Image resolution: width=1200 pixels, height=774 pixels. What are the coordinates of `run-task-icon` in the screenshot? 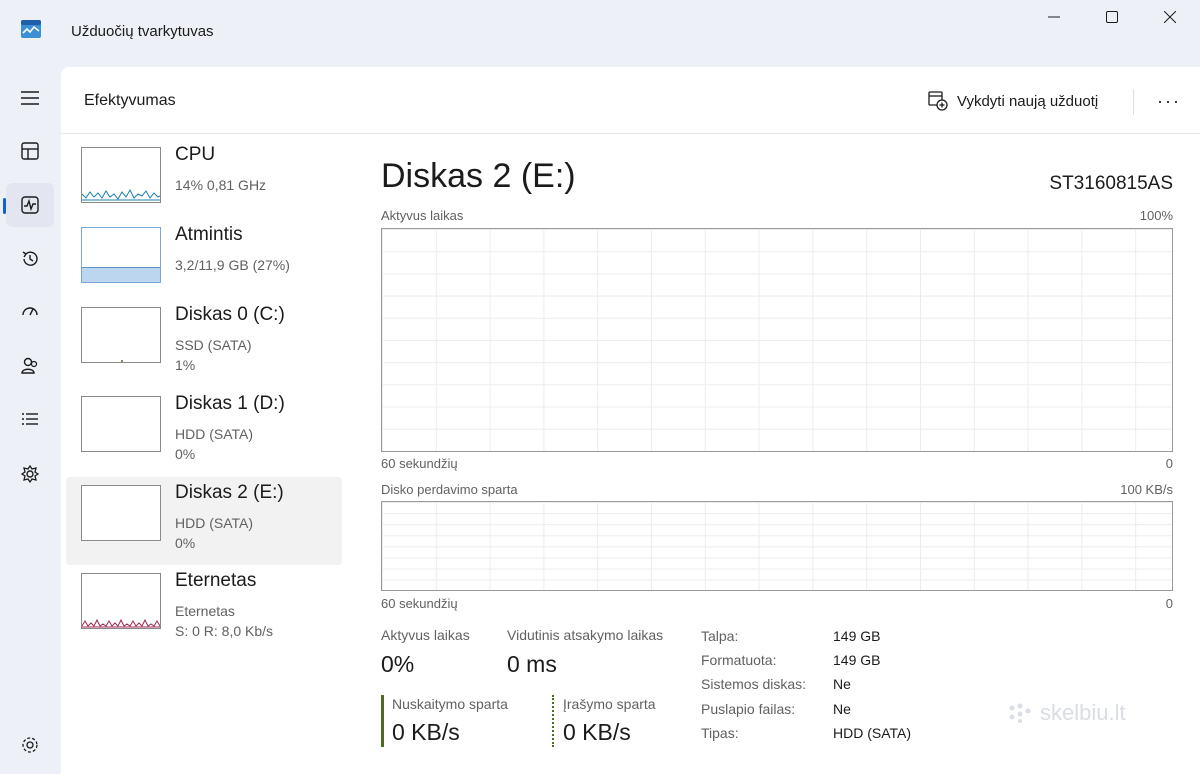 It's located at (938, 101).